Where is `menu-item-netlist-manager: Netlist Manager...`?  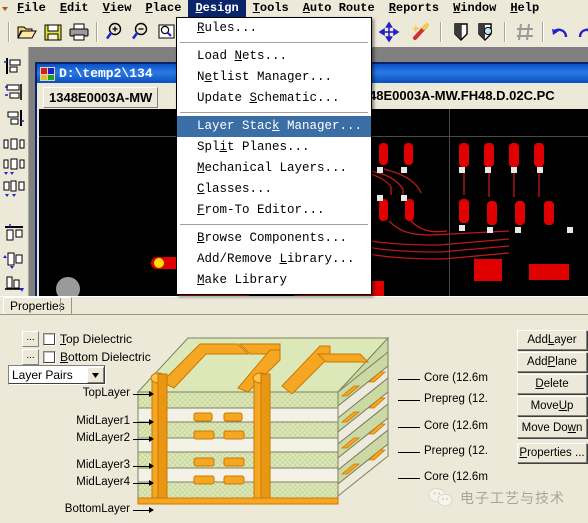
menu-item-netlist-manager: Netlist Manager... is located at coordinates (274, 77).